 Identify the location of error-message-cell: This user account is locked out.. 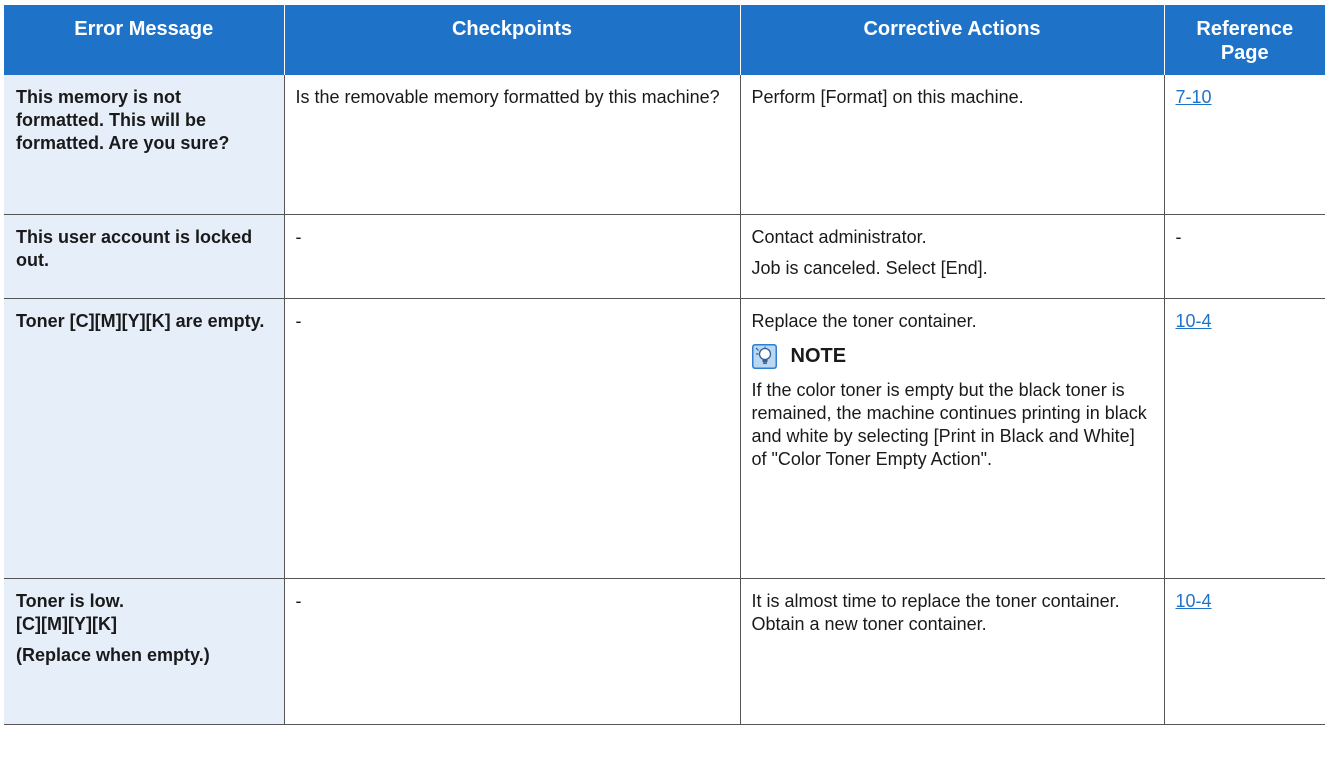
(144, 256).